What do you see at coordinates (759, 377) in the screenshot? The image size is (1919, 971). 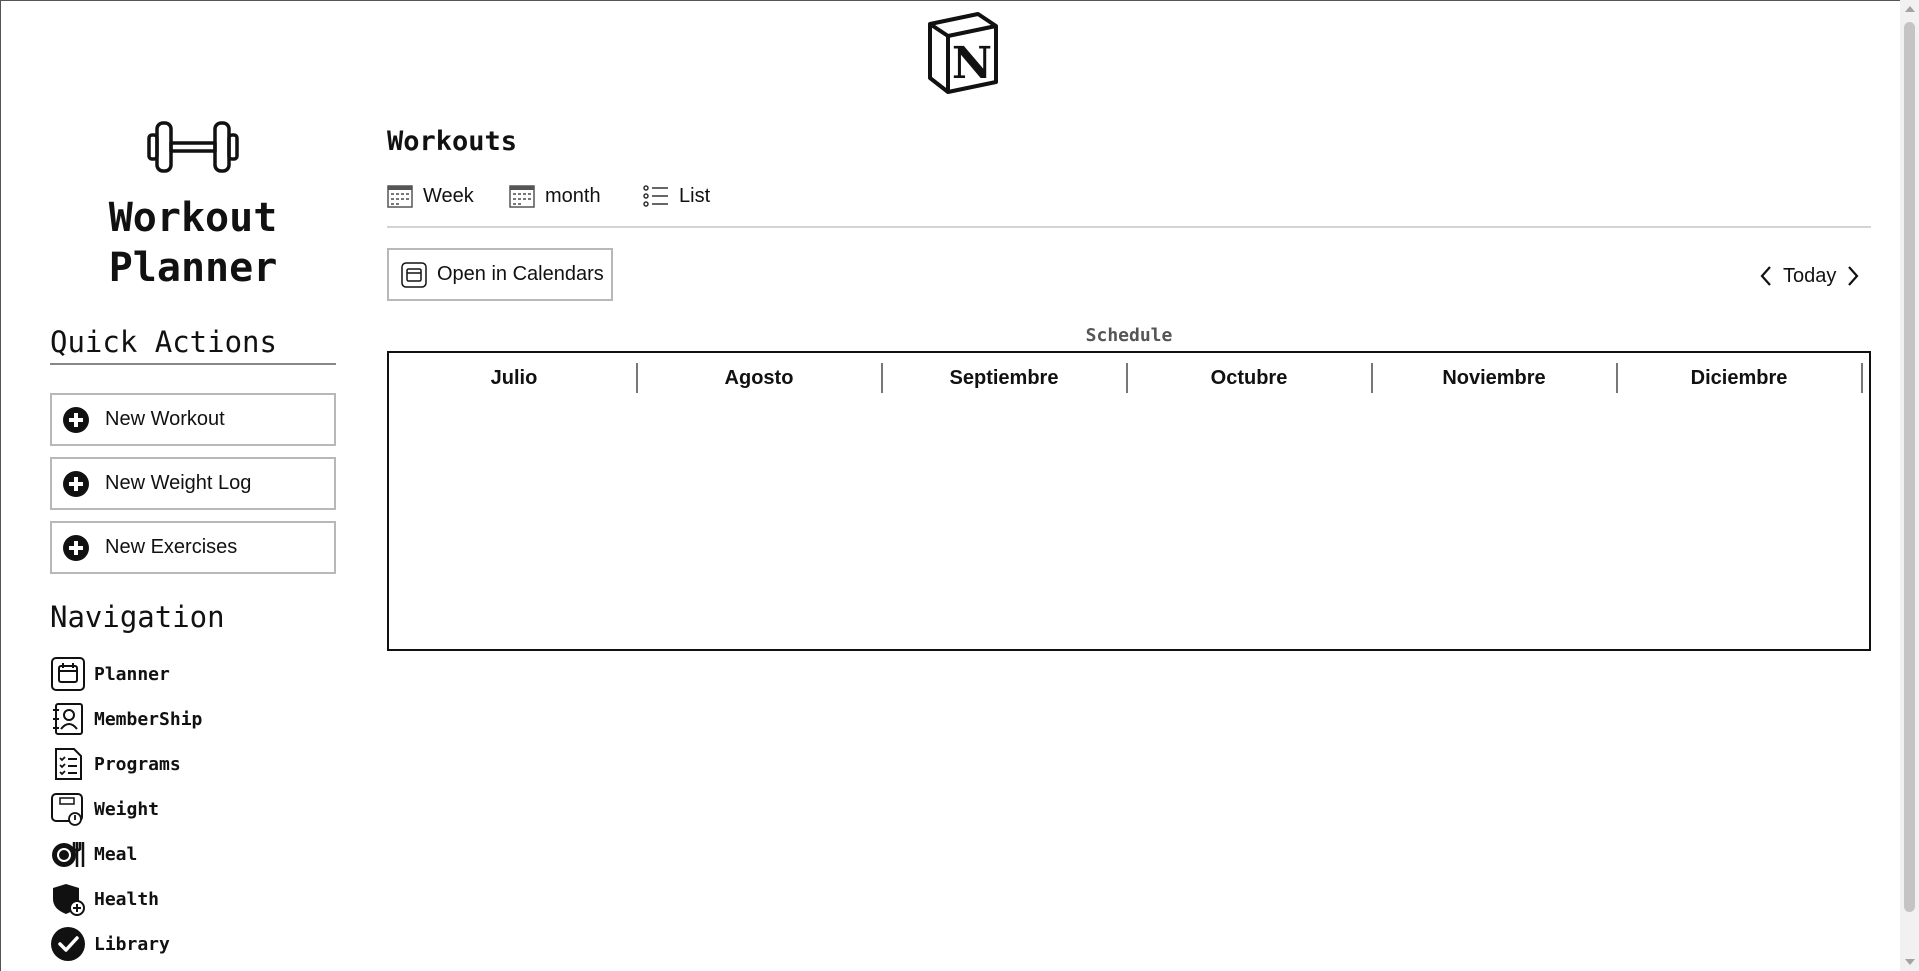 I see `month-header-agosto: Agosto` at bounding box center [759, 377].